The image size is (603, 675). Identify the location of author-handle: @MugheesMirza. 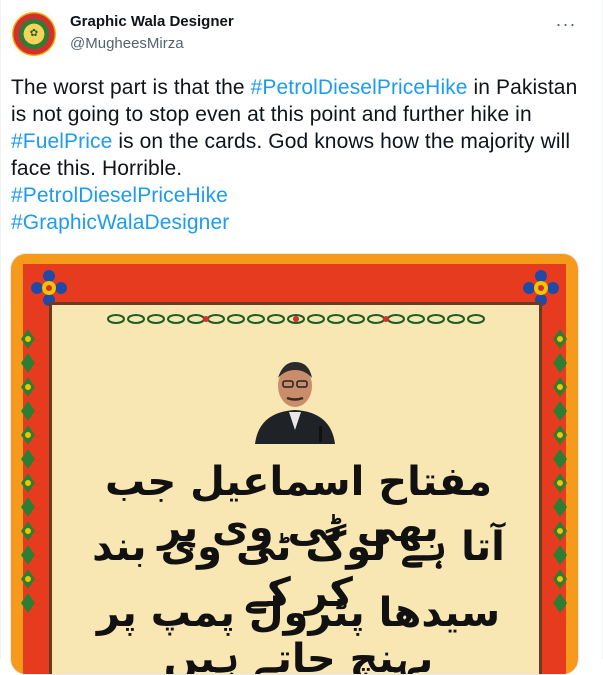
(127, 43).